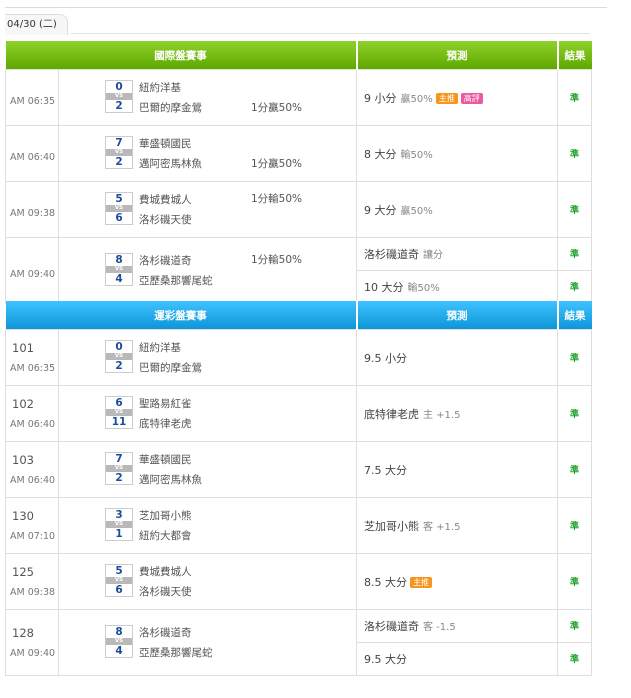 Image resolution: width=631 pixels, height=698 pixels. What do you see at coordinates (416, 99) in the screenshot?
I see `prediction-note: 贏50%` at bounding box center [416, 99].